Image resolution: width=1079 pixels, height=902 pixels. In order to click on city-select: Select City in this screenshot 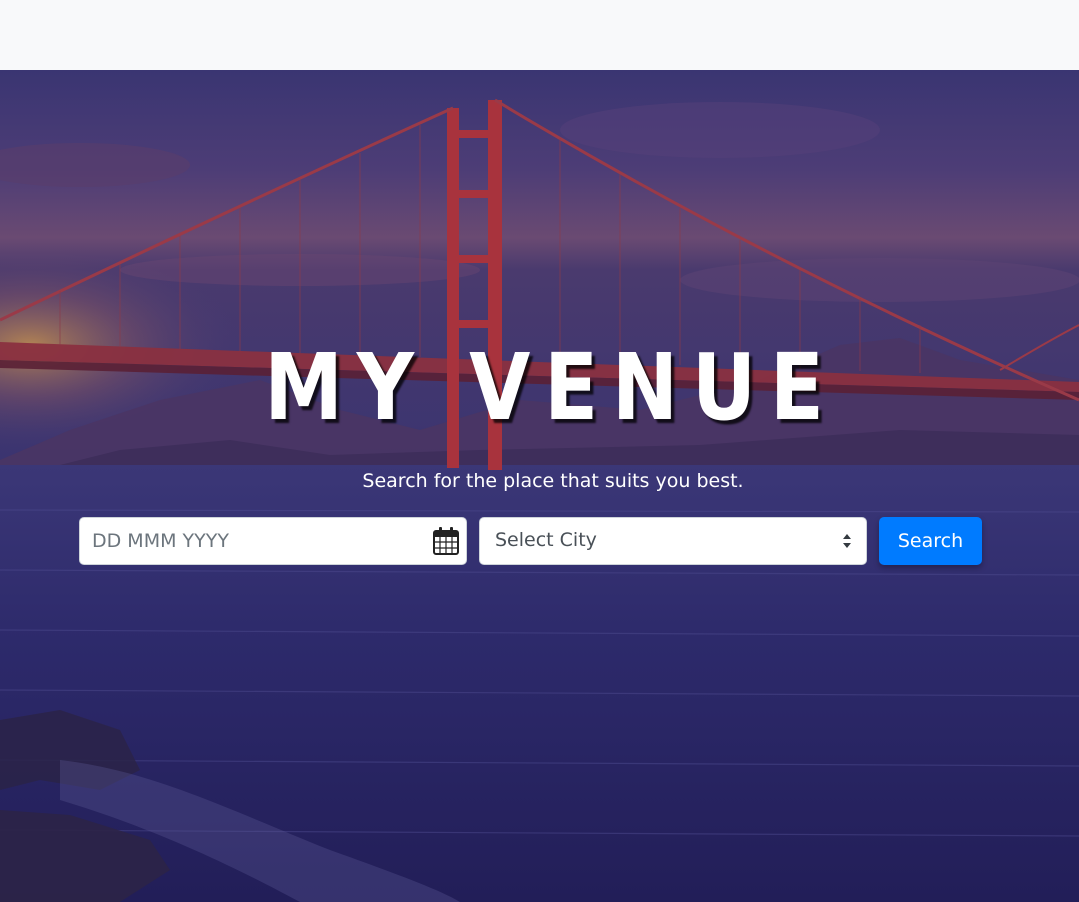, I will do `click(673, 541)`.